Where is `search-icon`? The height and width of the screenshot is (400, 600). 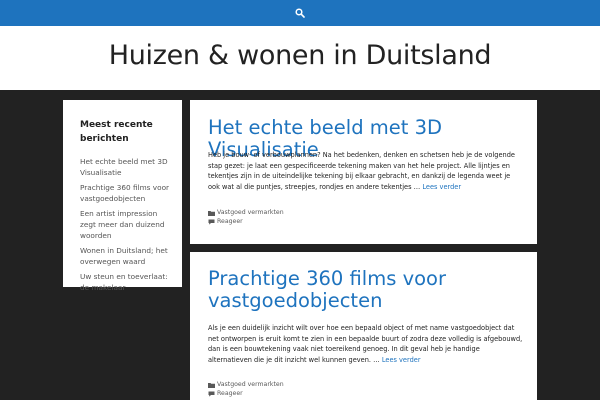 search-icon is located at coordinates (300, 13).